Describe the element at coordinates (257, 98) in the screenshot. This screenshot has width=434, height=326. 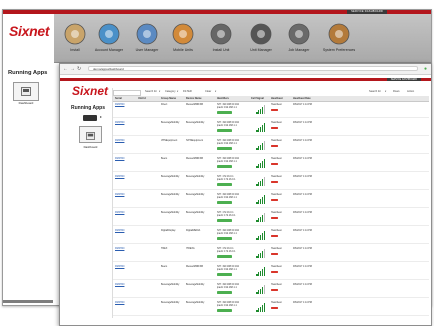
I see `col-cell-signal: Cell Signal` at that location.